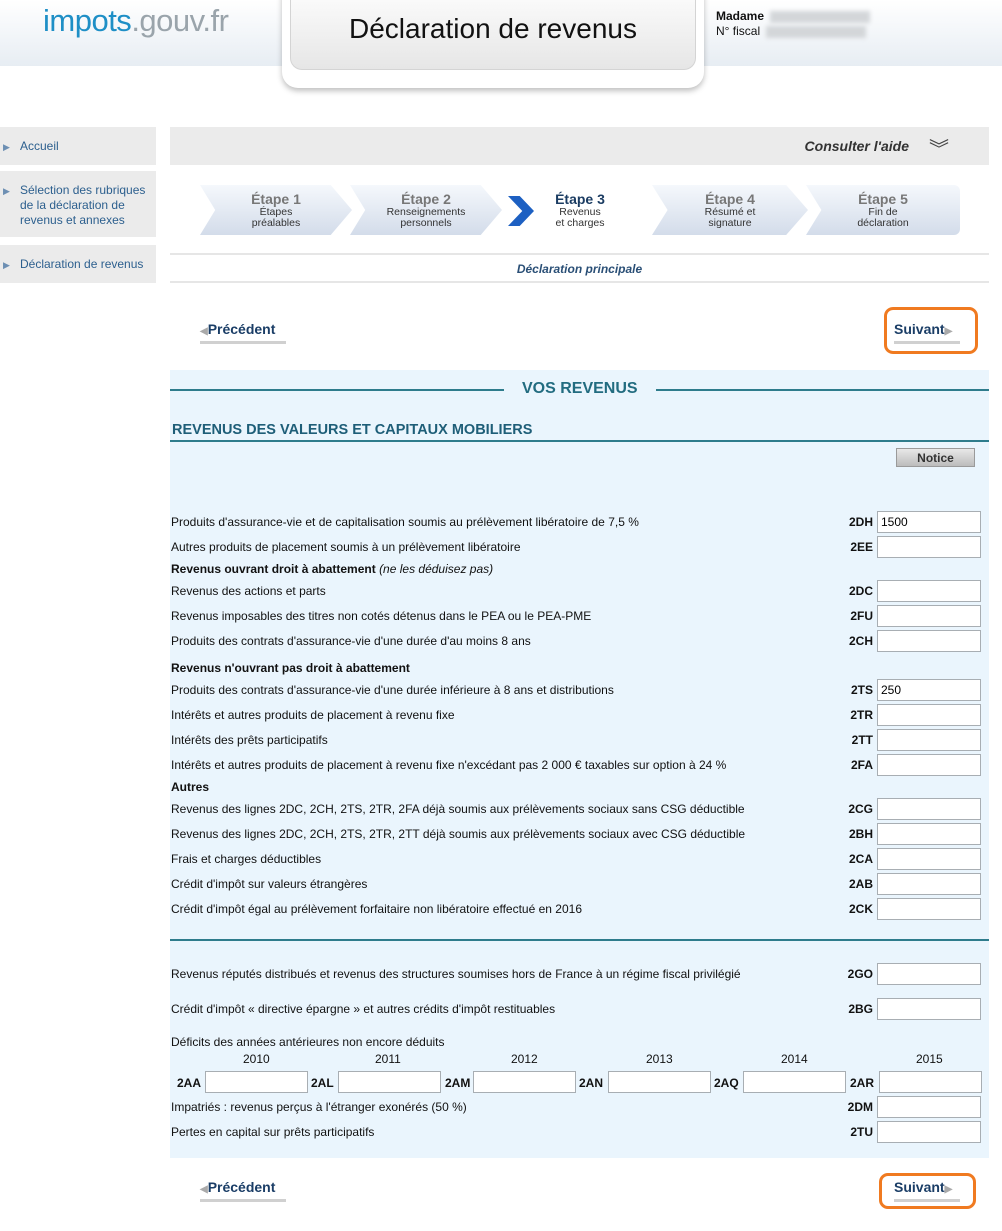 The image size is (1002, 1231). I want to click on row-code: 2TT, so click(862, 740).